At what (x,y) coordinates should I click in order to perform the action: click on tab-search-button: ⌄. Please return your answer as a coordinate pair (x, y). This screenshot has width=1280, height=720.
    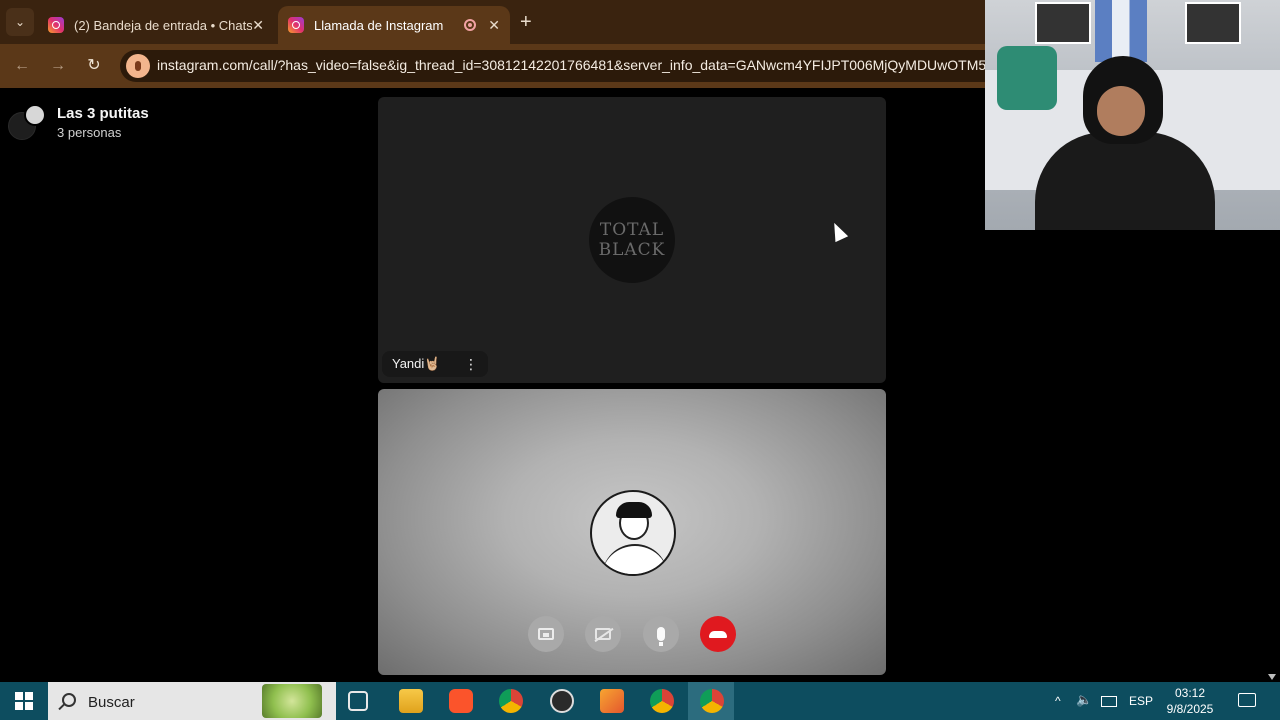
    Looking at the image, I should click on (20, 22).